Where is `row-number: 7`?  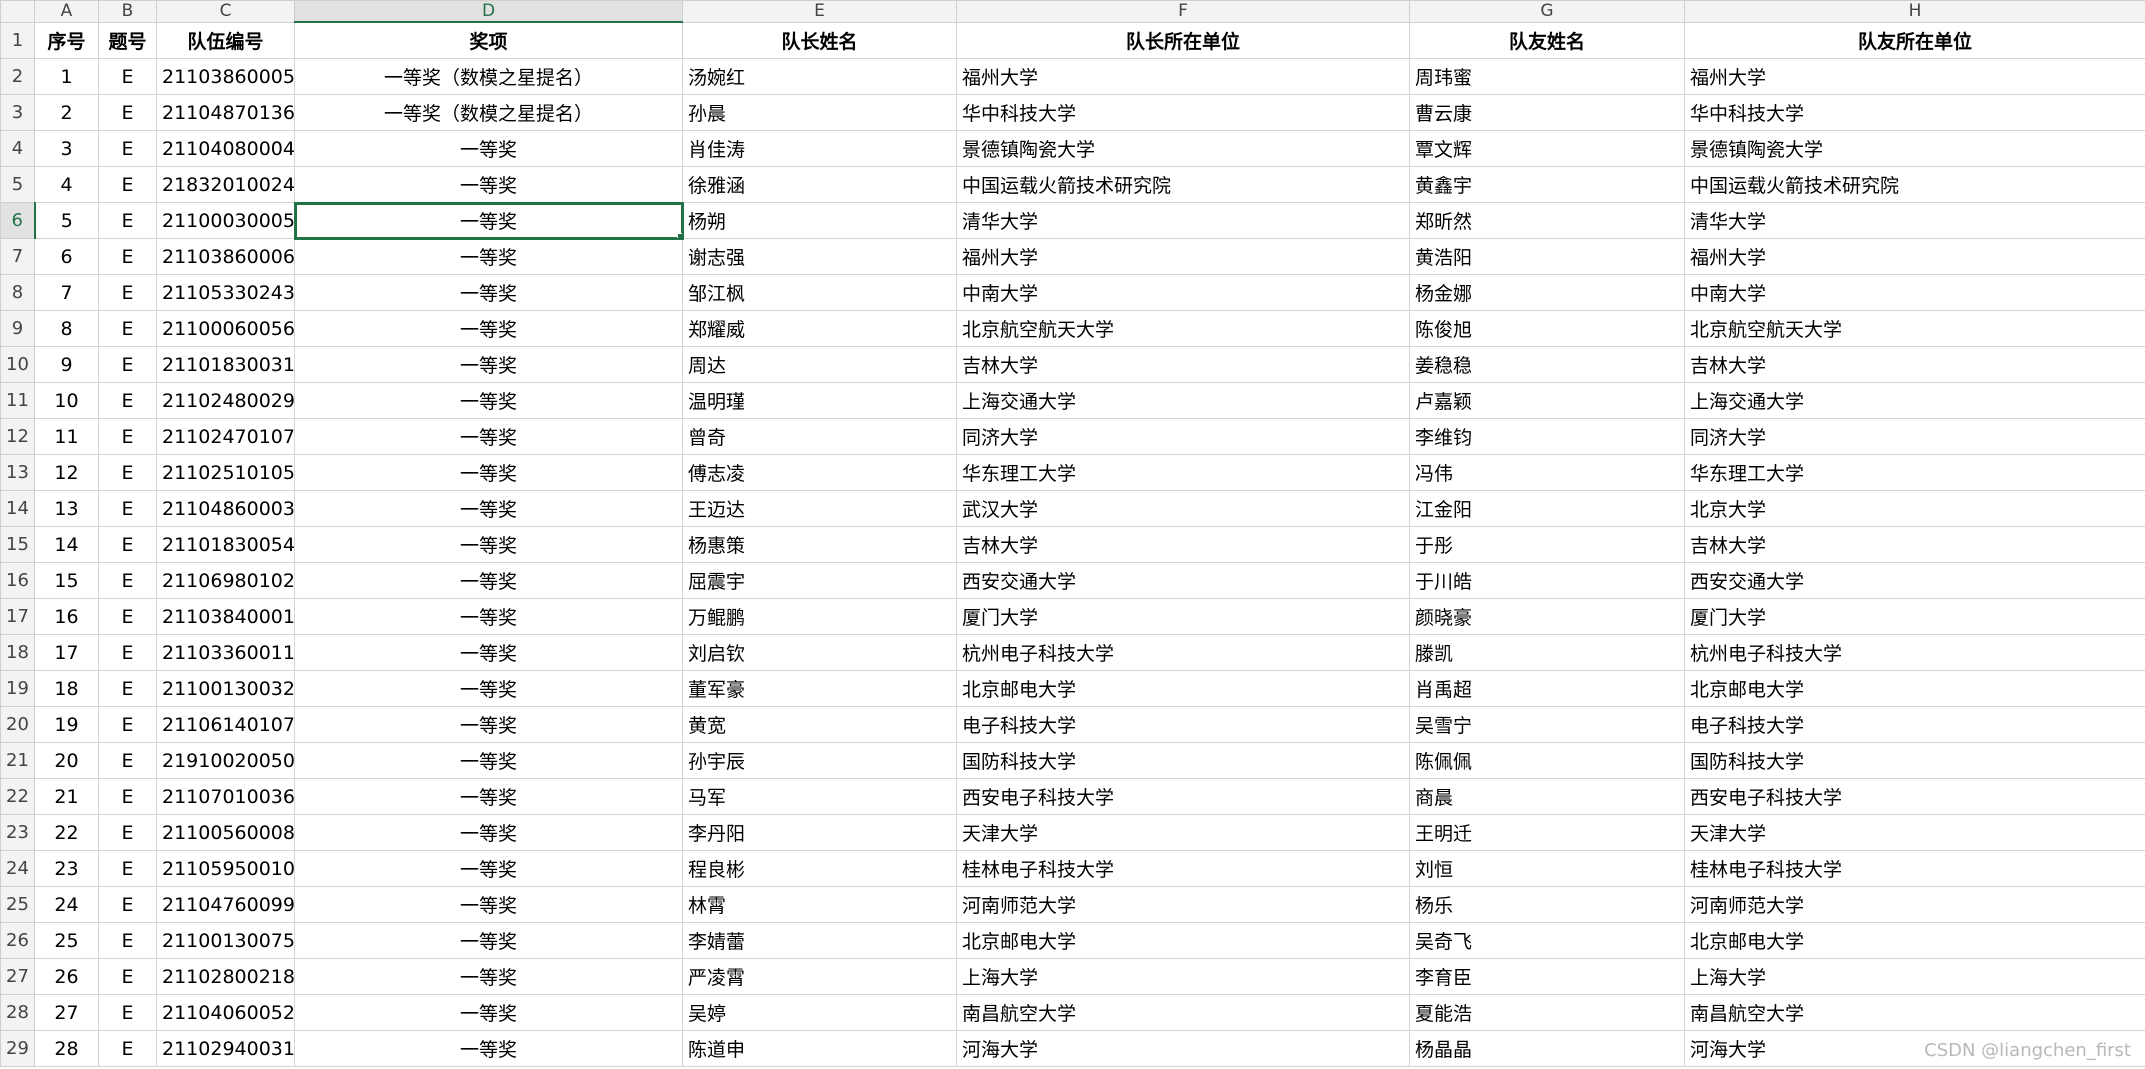
row-number: 7 is located at coordinates (17, 256).